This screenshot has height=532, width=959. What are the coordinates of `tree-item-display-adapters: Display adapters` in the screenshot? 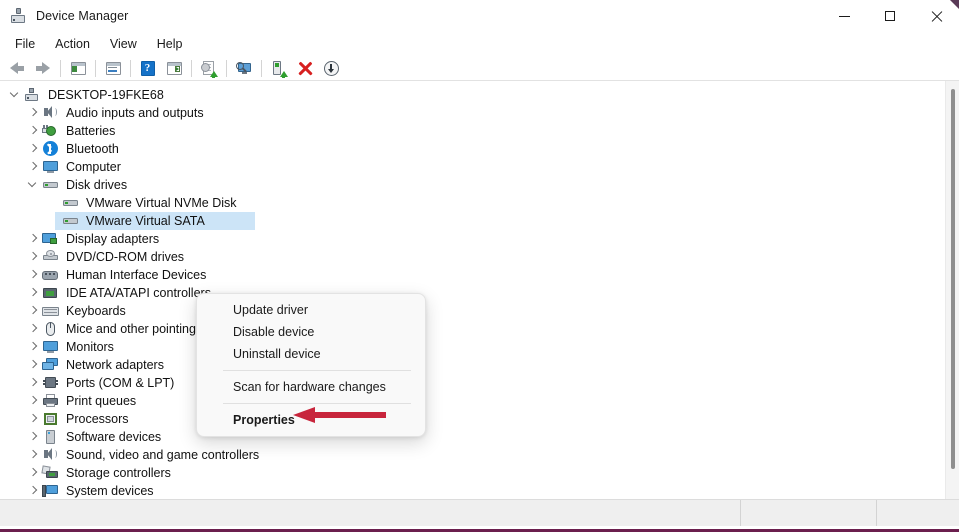 It's located at (472, 239).